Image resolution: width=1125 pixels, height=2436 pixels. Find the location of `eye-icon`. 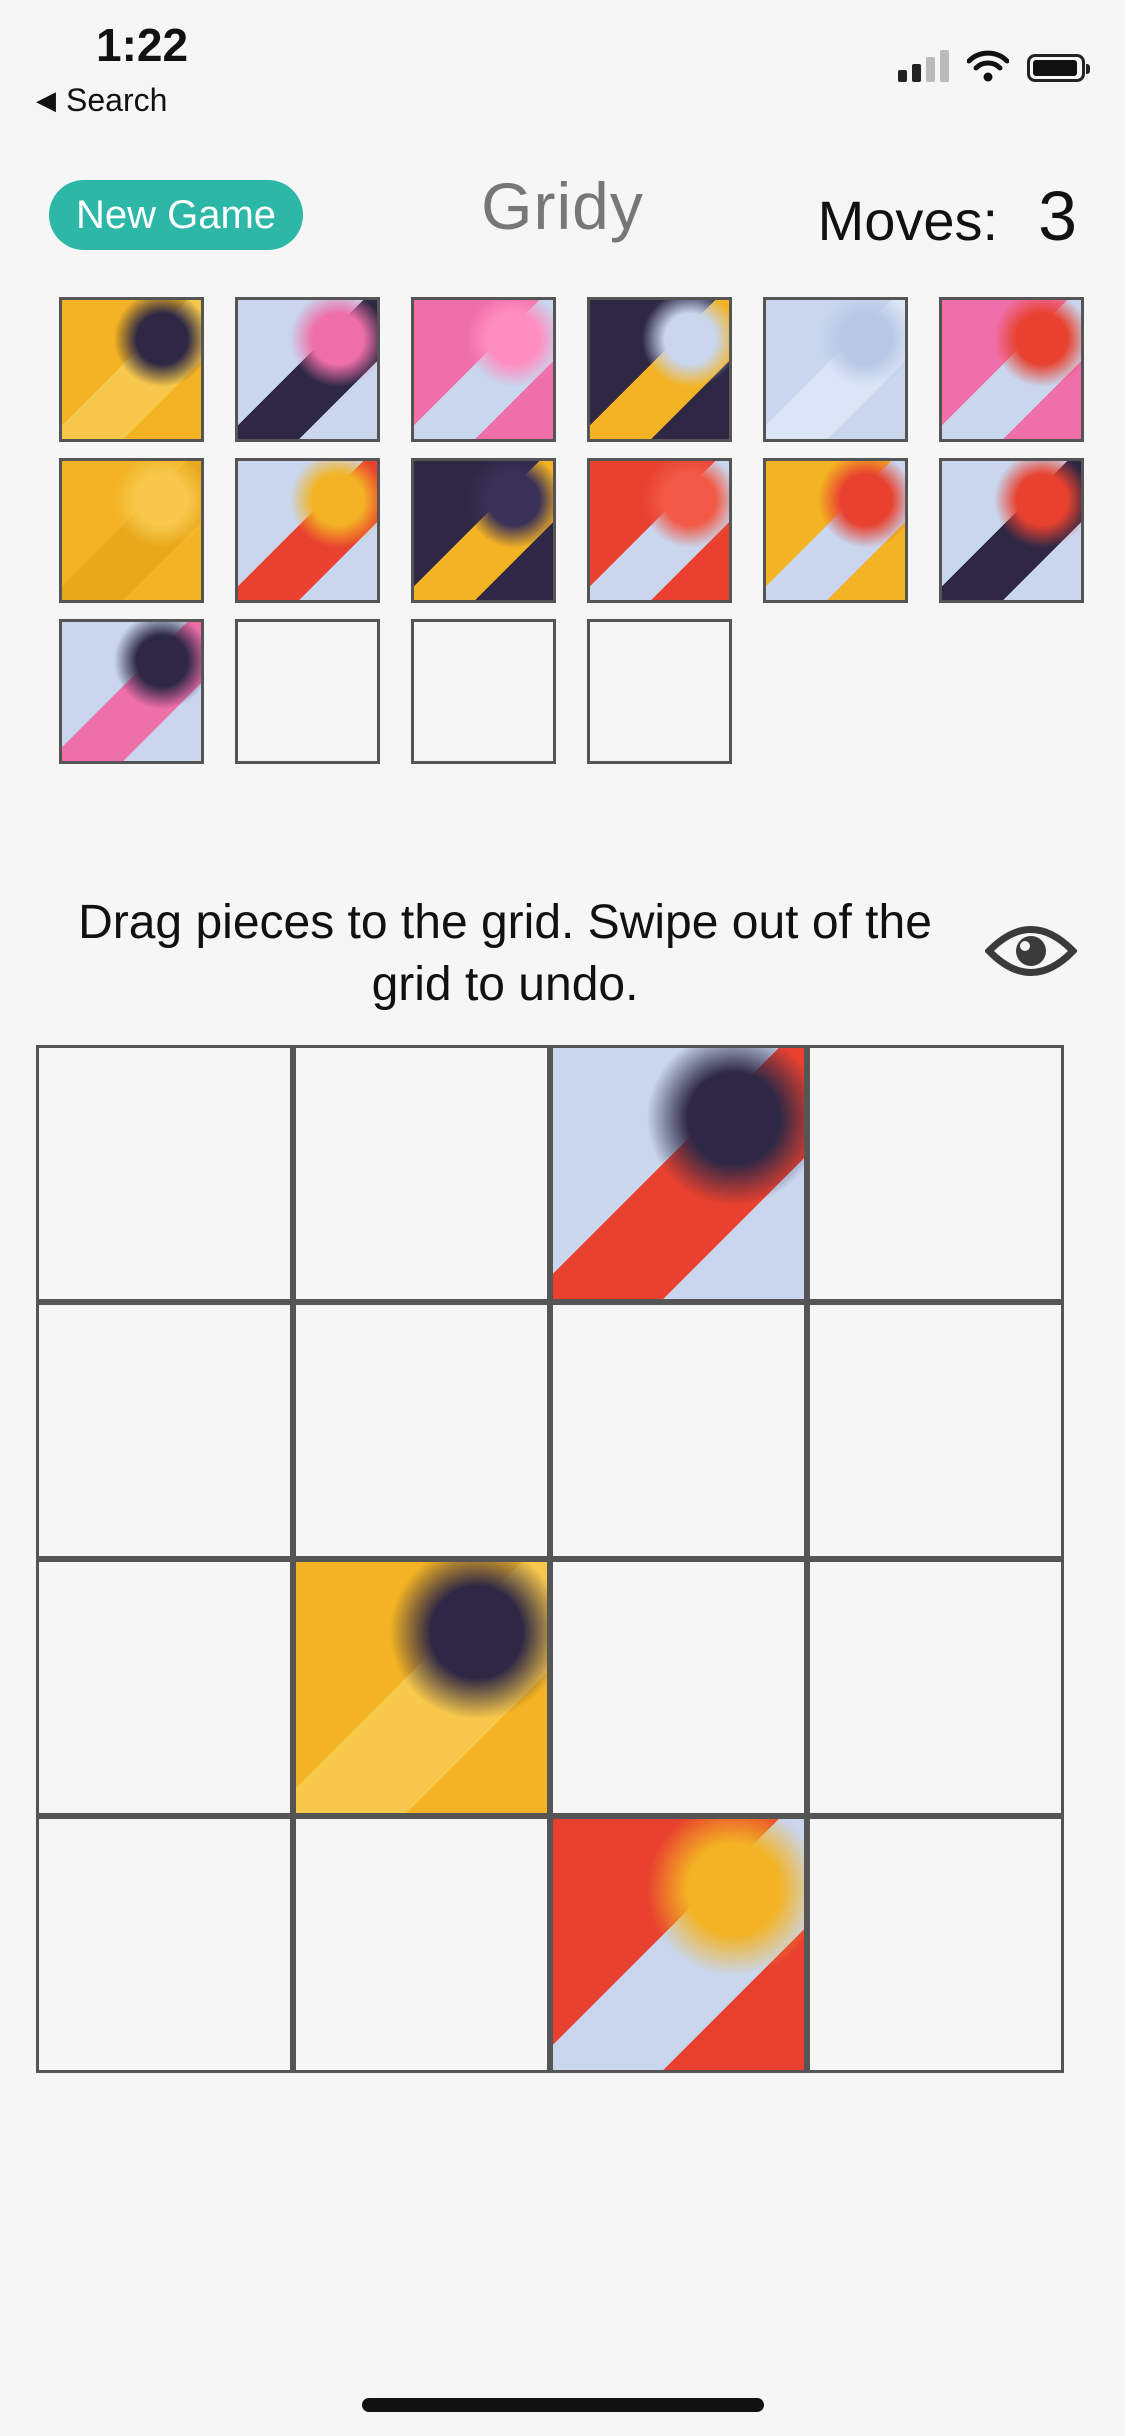

eye-icon is located at coordinates (1031, 951).